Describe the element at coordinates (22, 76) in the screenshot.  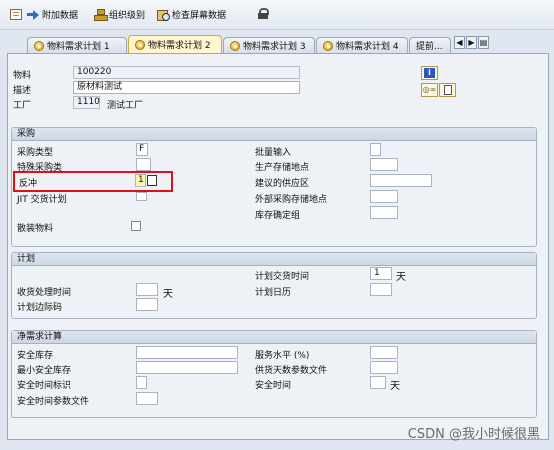
I see `material-label: 物料` at that location.